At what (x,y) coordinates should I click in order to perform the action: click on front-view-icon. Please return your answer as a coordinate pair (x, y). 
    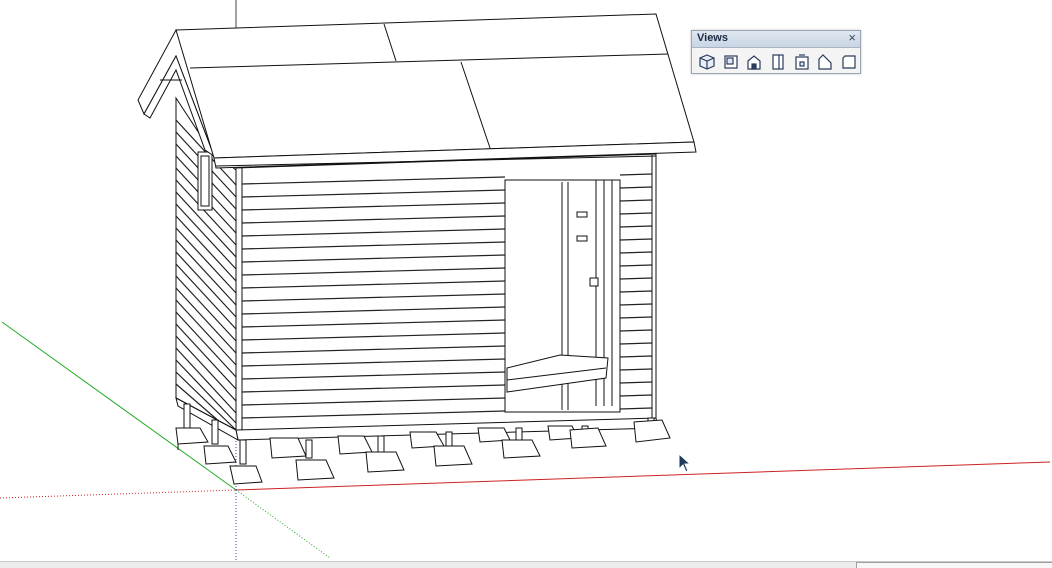
    Looking at the image, I should click on (754, 62).